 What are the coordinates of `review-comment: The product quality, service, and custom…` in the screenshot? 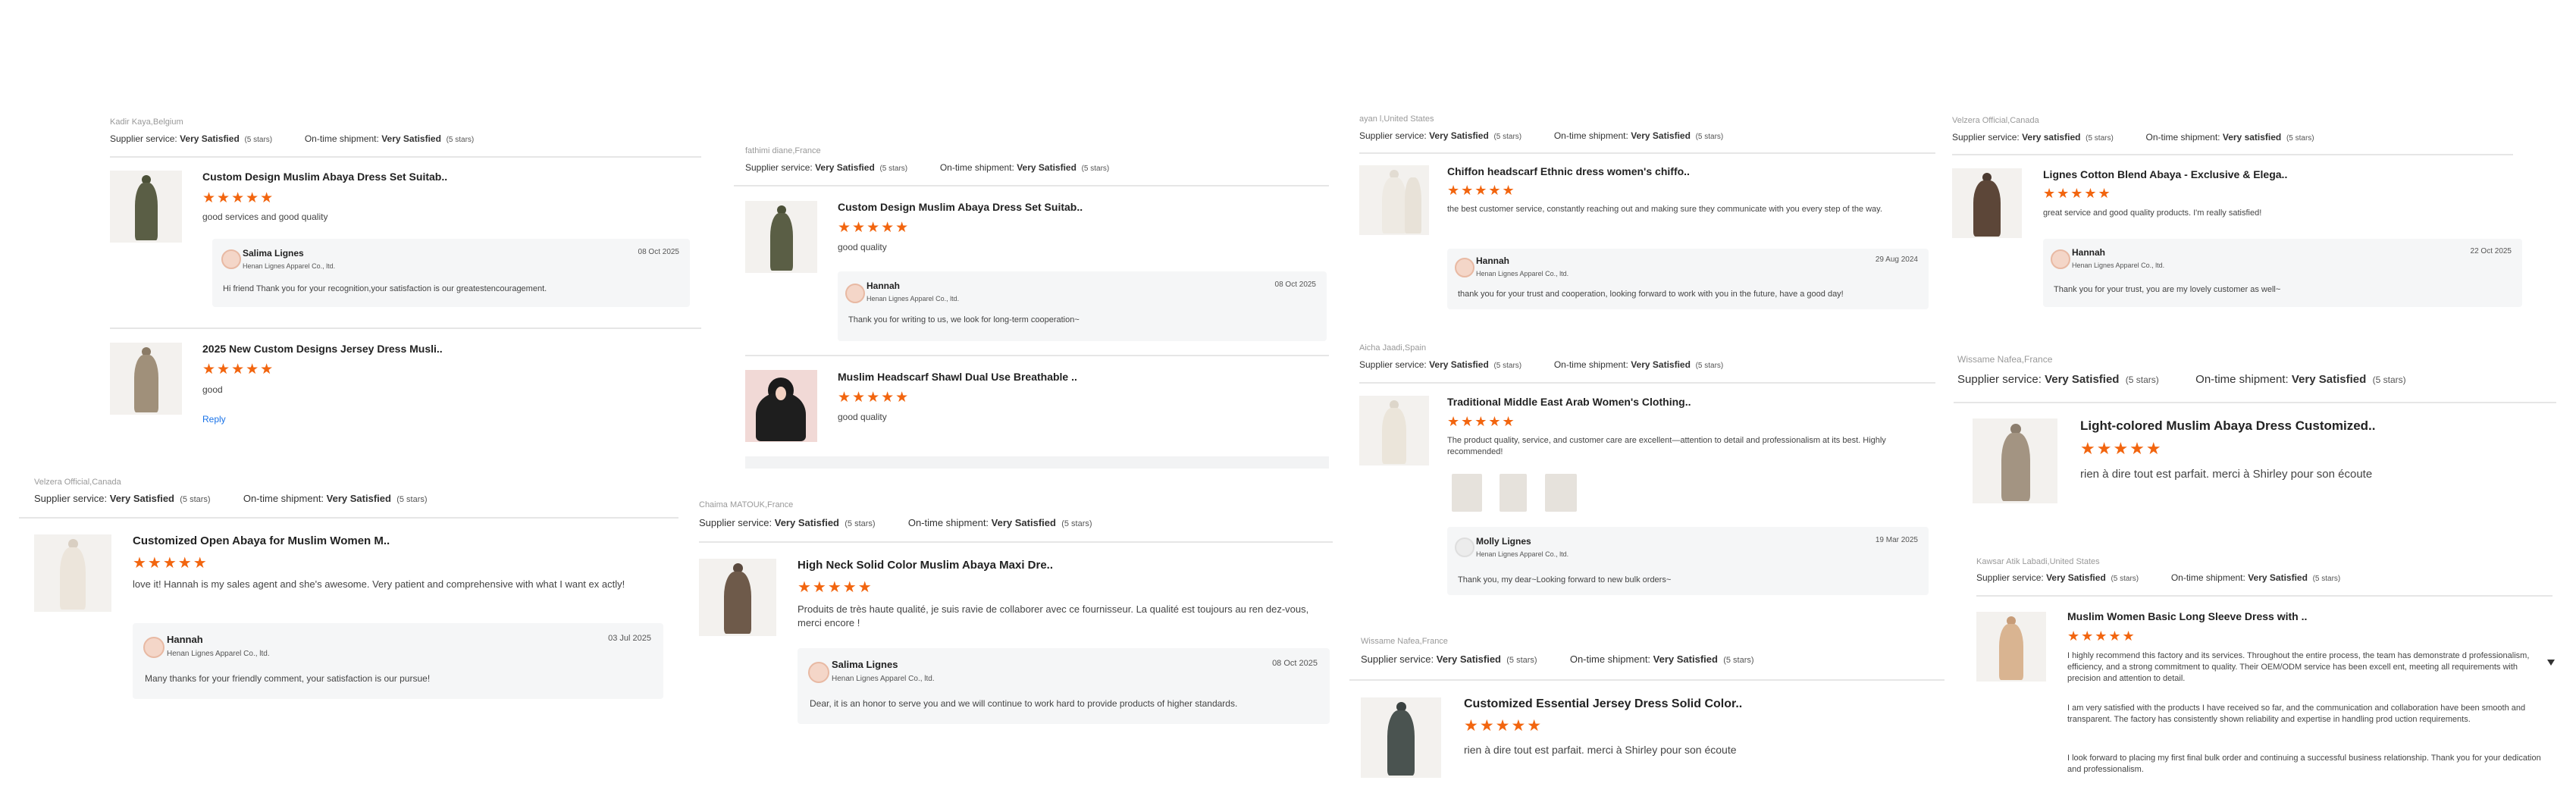 It's located at (1666, 446).